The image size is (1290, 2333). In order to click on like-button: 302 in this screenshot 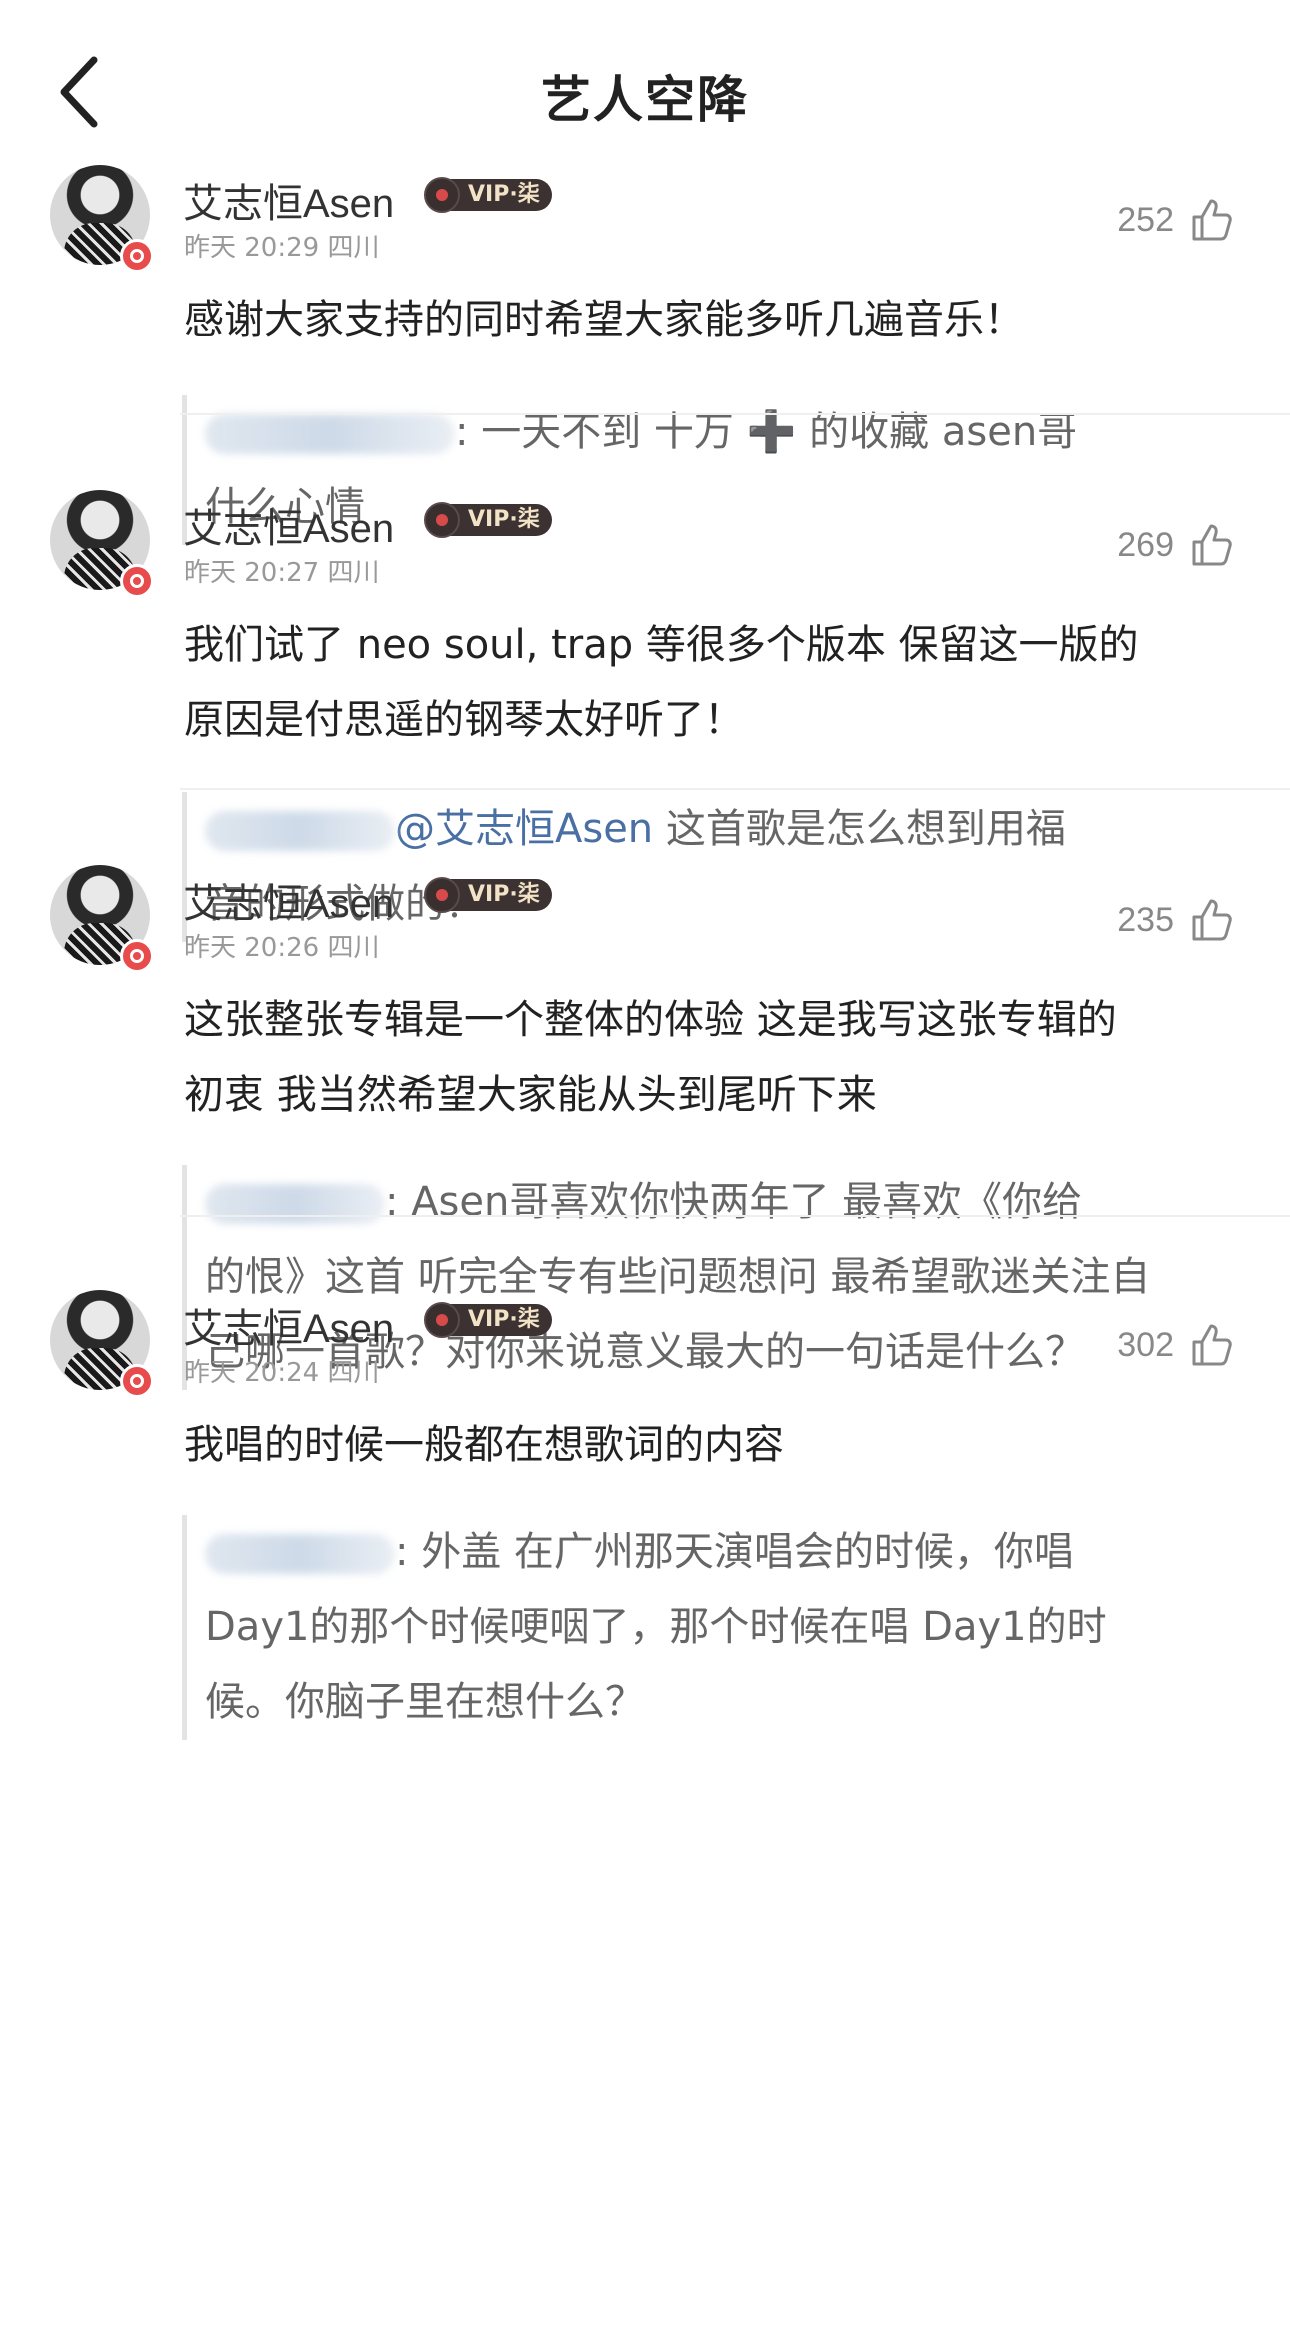, I will do `click(1177, 1345)`.